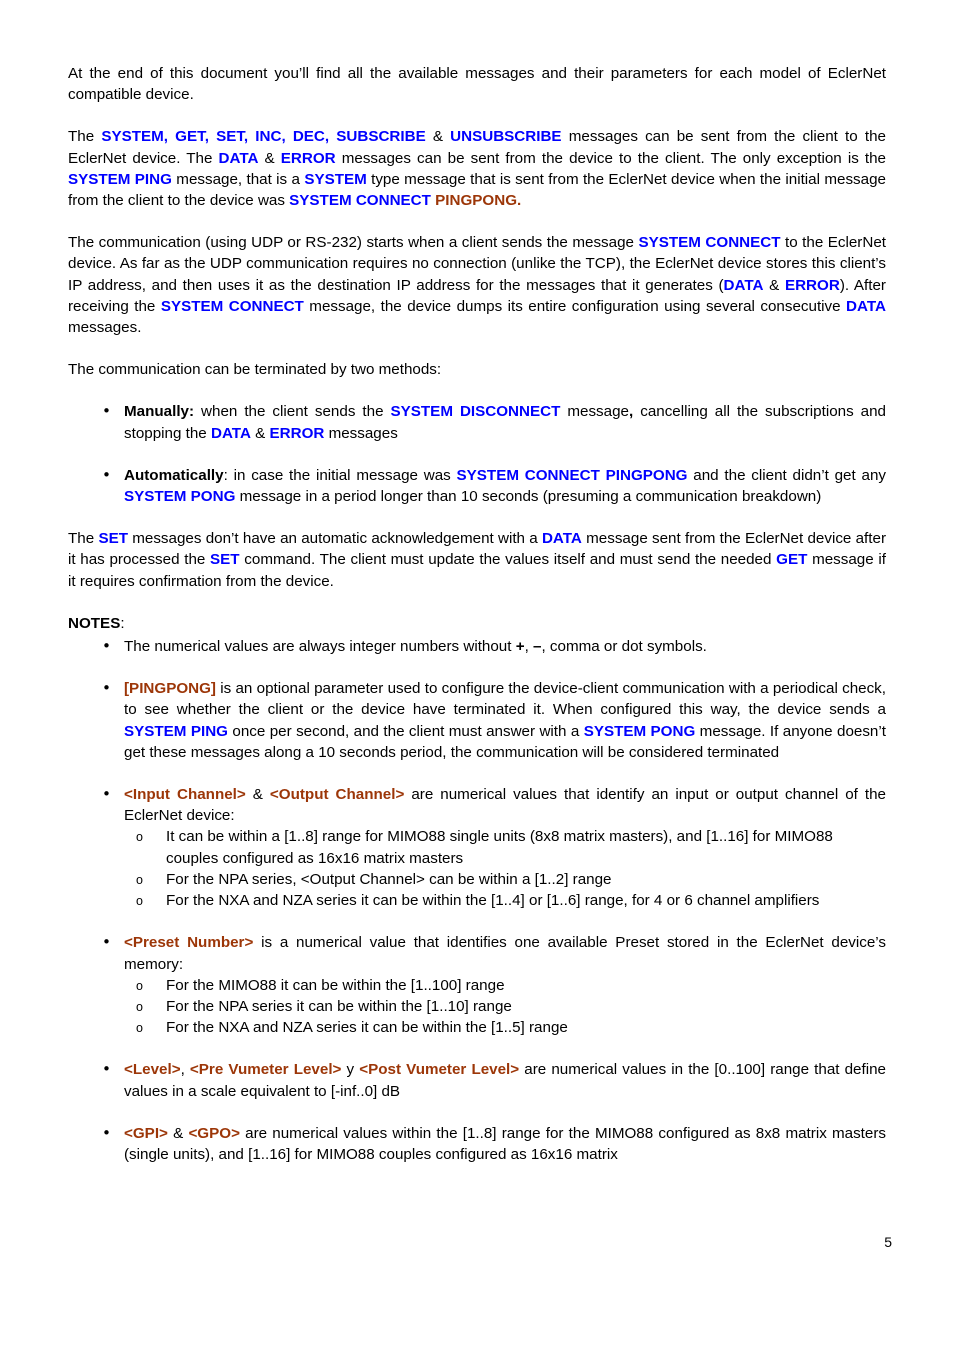  Describe the element at coordinates (214, 1133) in the screenshot. I see `parameter-gpo: <GPO>` at that location.